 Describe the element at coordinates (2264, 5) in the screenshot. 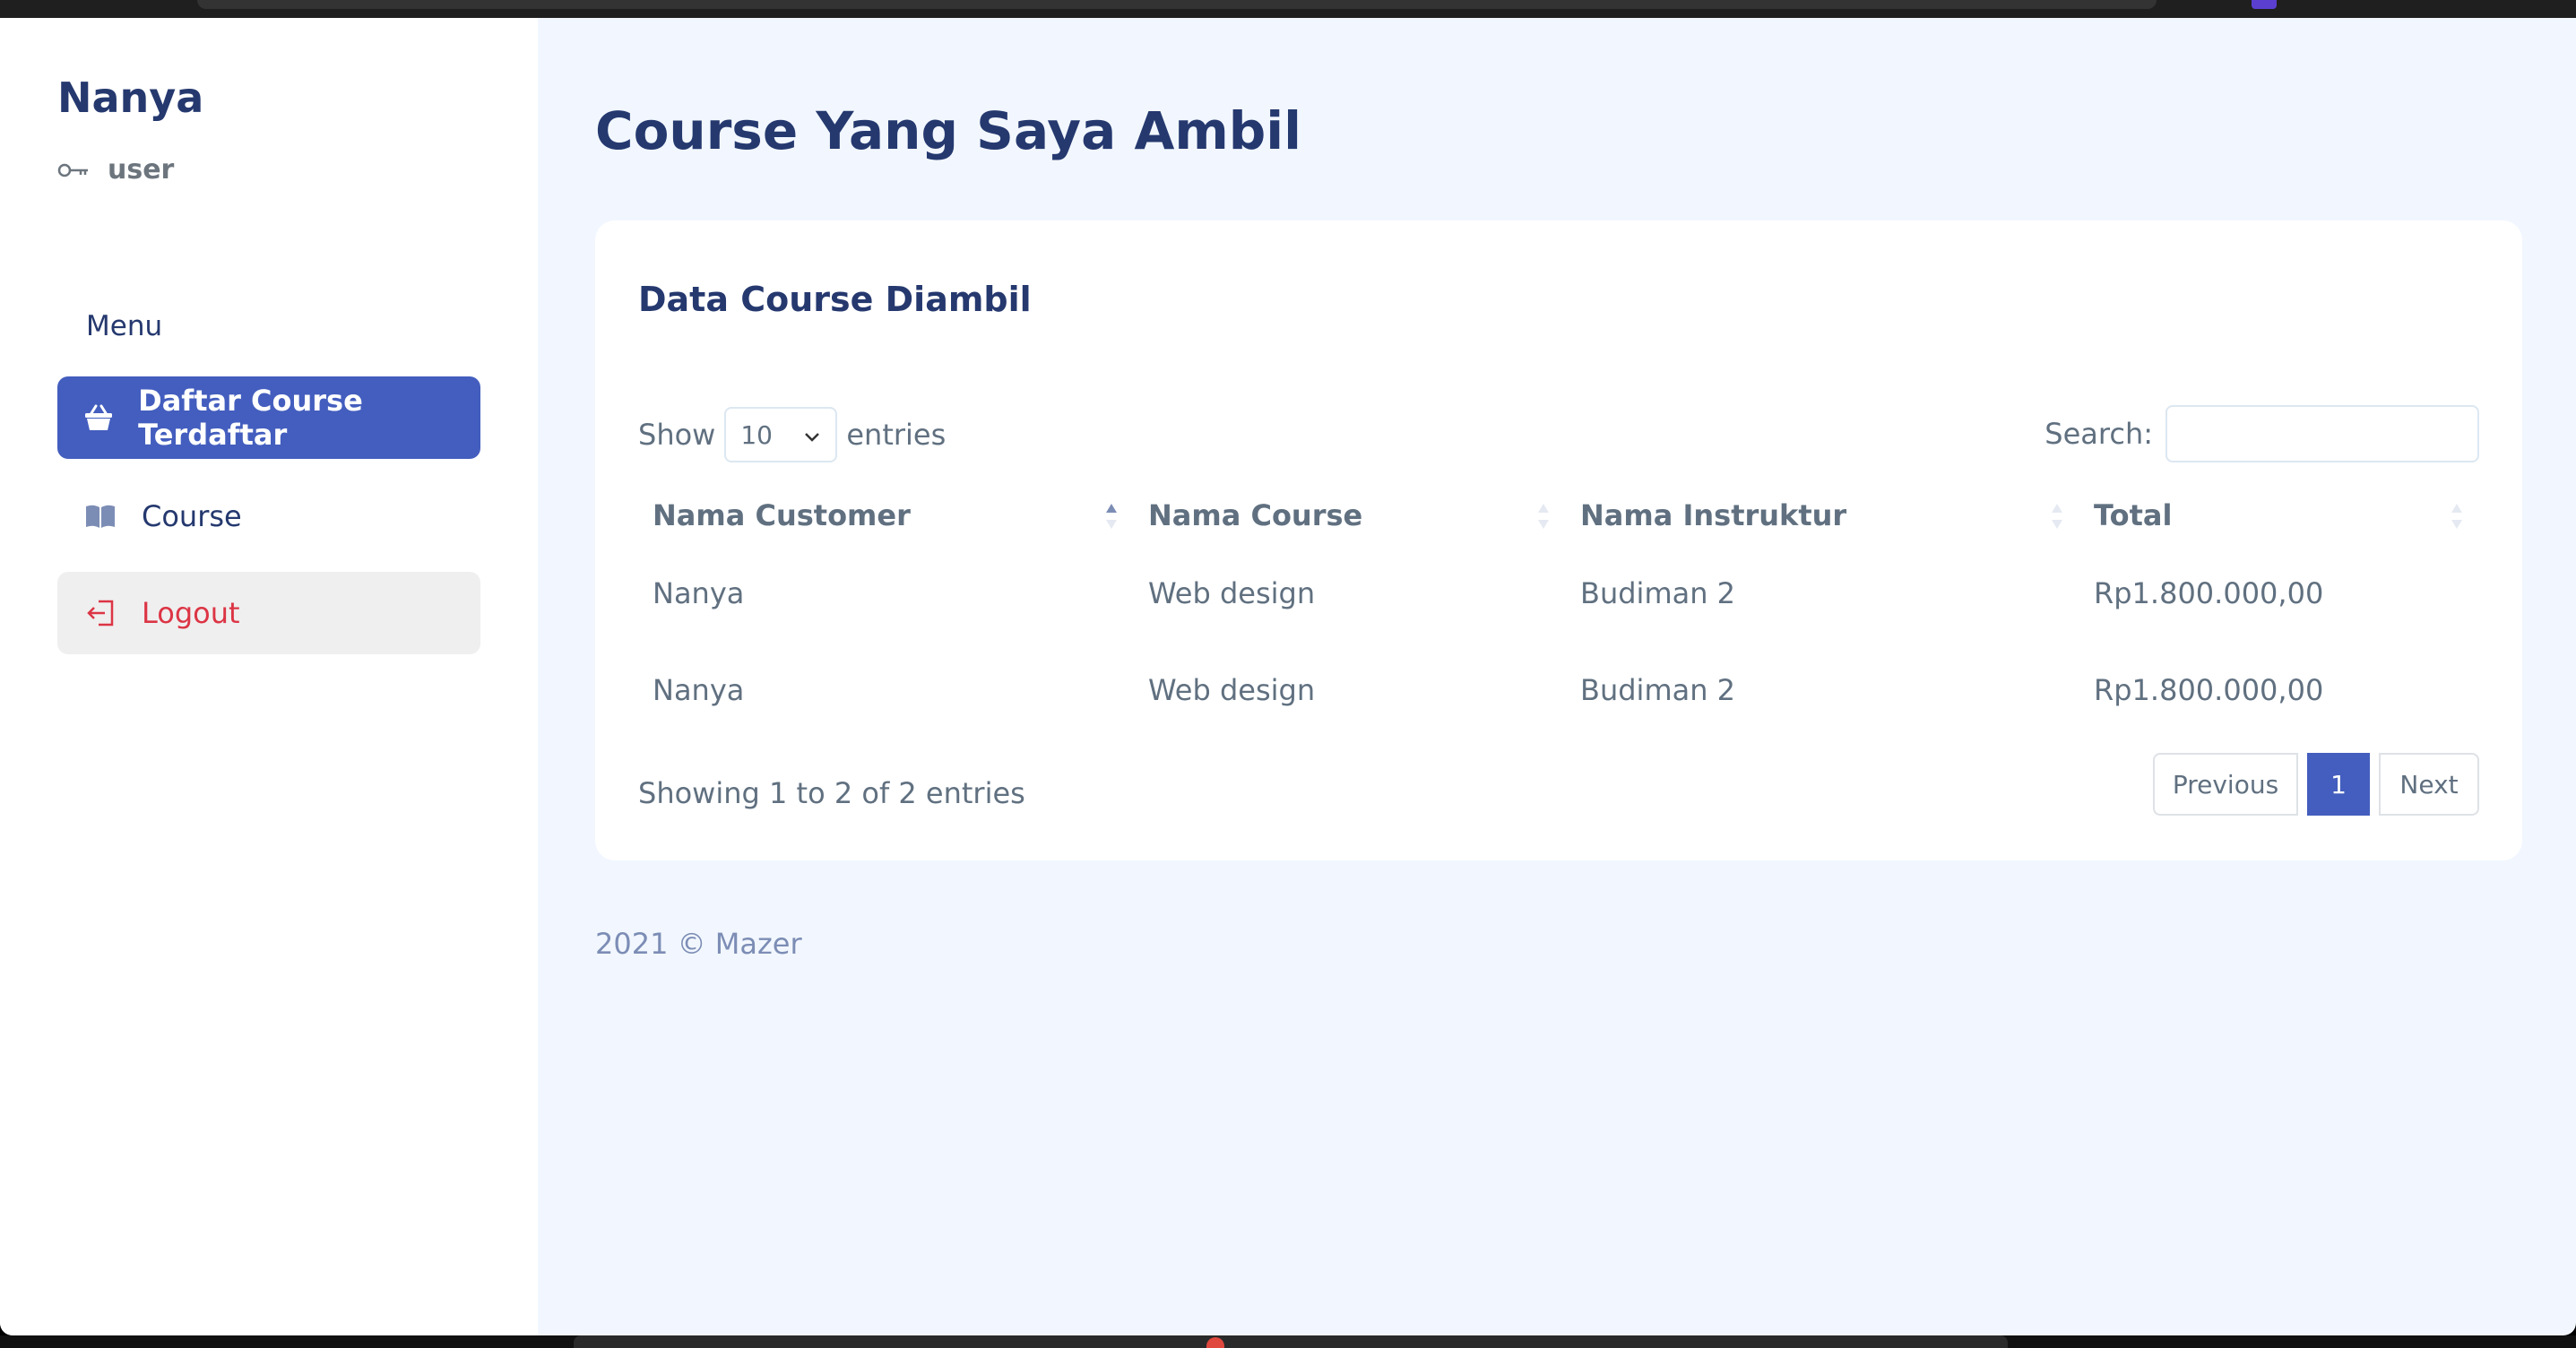

I see `notification-badge` at that location.